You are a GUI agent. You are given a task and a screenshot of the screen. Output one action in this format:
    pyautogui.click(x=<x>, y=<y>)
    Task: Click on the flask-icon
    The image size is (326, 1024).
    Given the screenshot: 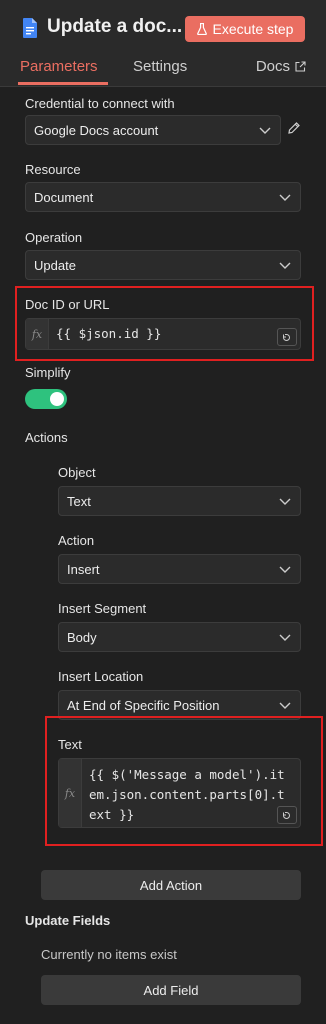 What is the action you would take?
    pyautogui.click(x=201, y=29)
    